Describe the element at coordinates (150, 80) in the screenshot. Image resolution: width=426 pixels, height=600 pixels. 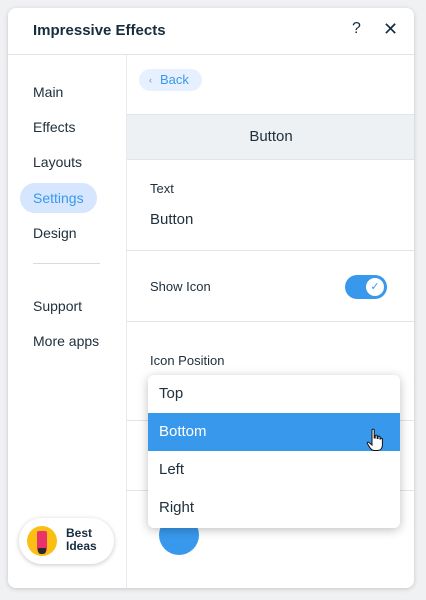
I see `chevron-left-icon: ‹` at that location.